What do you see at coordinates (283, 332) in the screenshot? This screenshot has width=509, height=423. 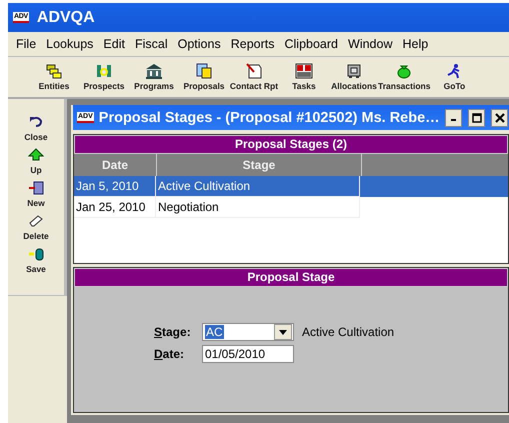 I see `caret-icon` at bounding box center [283, 332].